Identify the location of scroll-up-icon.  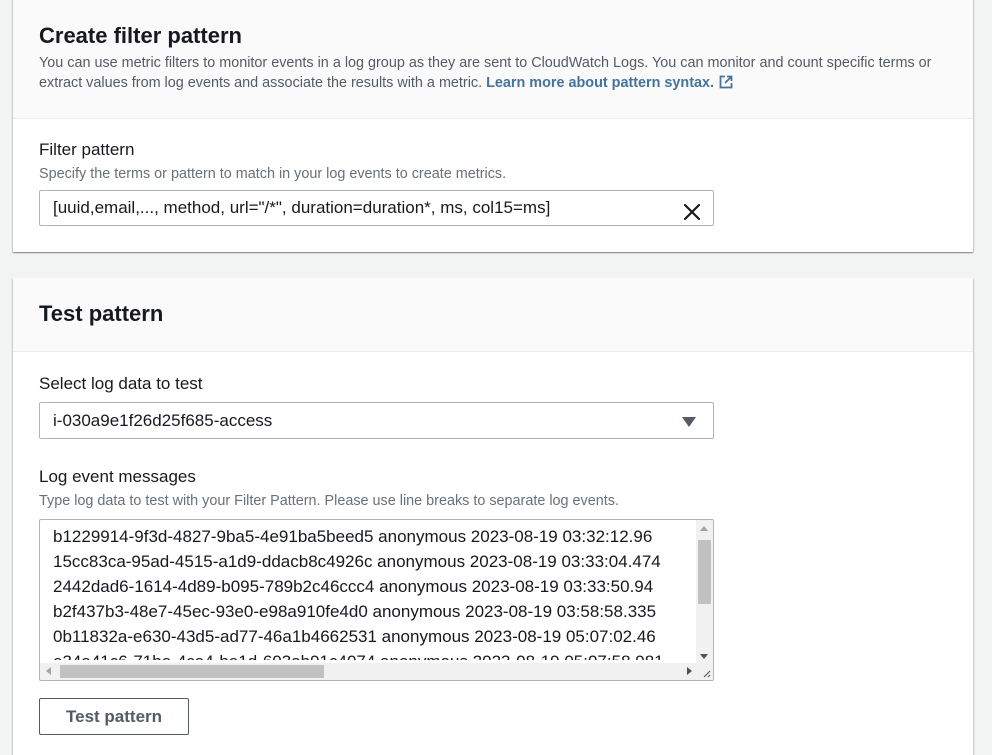
(704, 528).